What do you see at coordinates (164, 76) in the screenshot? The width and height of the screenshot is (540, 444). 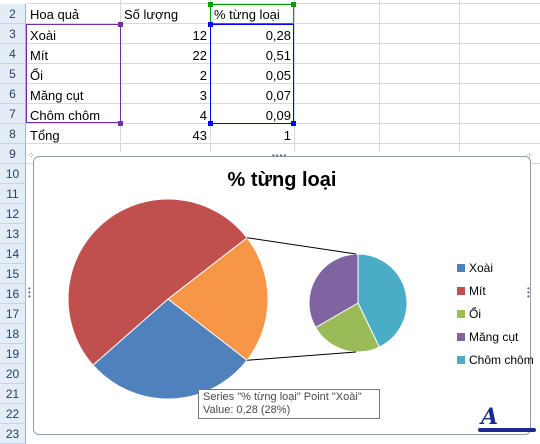 I see `cell-quantity: 2` at bounding box center [164, 76].